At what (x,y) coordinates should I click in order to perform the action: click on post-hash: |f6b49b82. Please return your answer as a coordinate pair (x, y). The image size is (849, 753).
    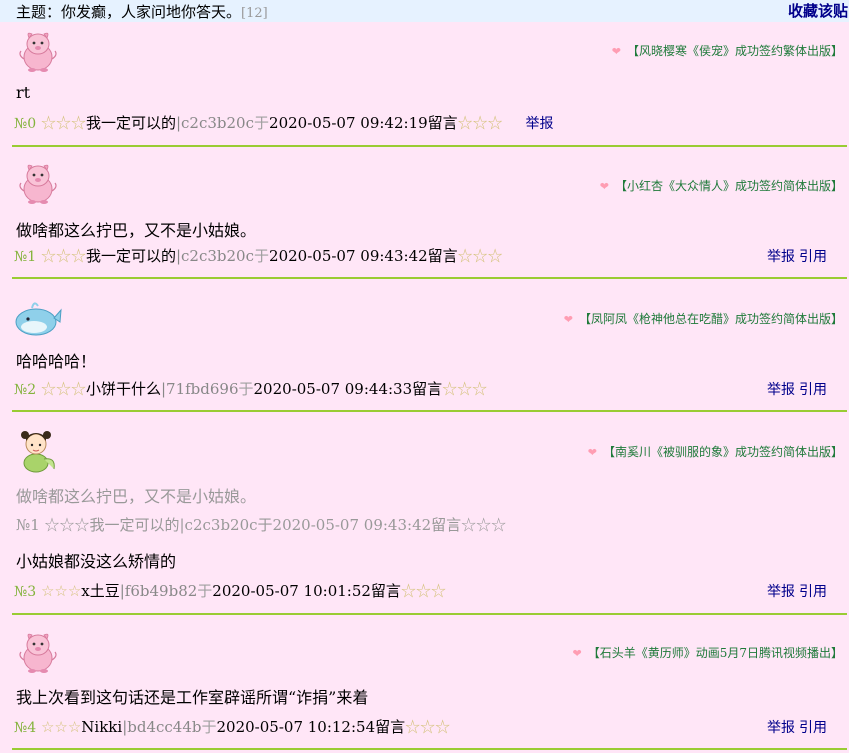
    Looking at the image, I should click on (158, 591).